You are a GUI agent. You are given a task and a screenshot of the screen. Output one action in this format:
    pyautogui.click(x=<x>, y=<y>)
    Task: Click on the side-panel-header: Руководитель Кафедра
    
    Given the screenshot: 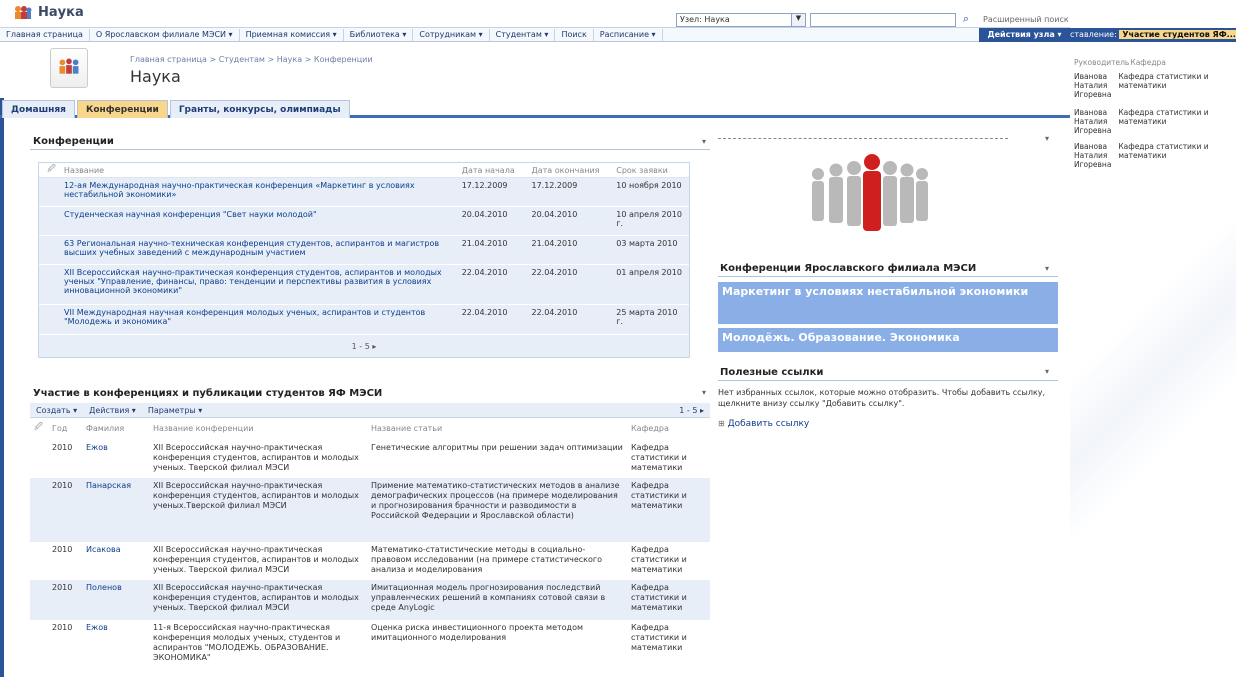 What is the action you would take?
    pyautogui.click(x=1120, y=62)
    